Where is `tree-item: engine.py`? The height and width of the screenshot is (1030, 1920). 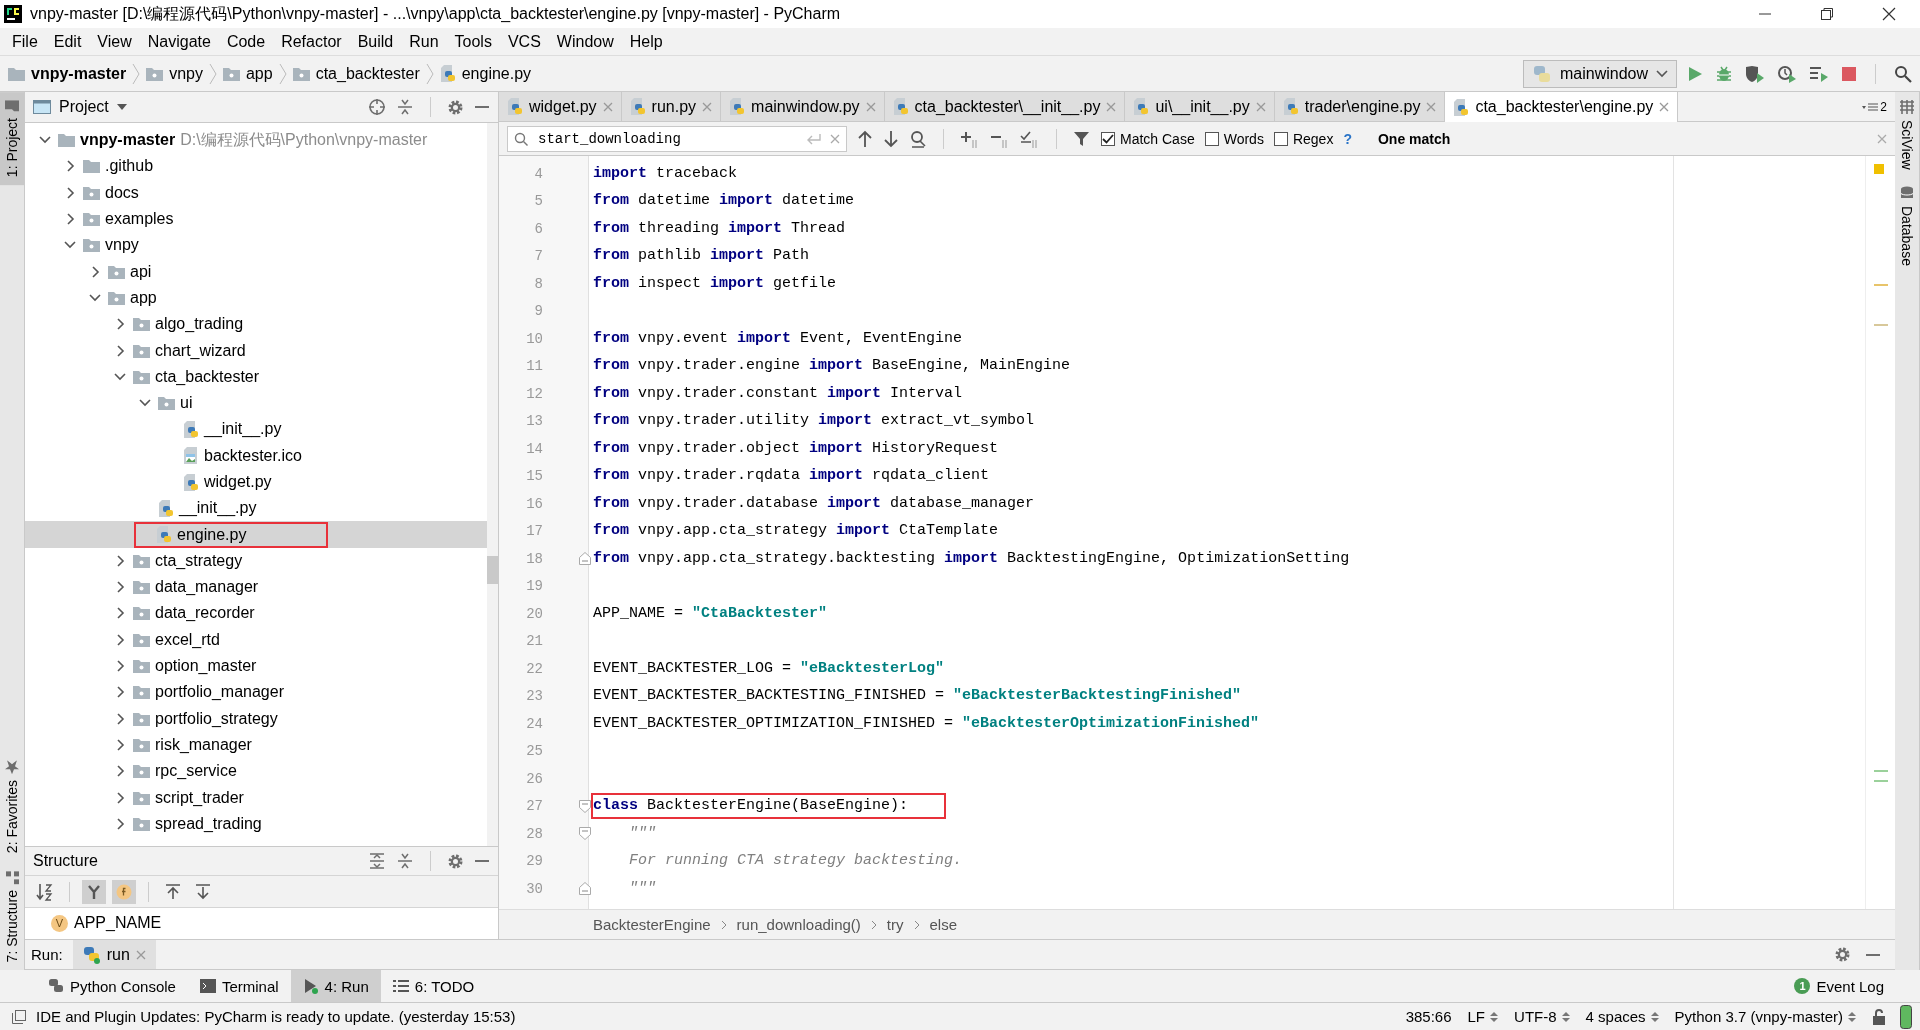 tree-item: engine.py is located at coordinates (256, 534).